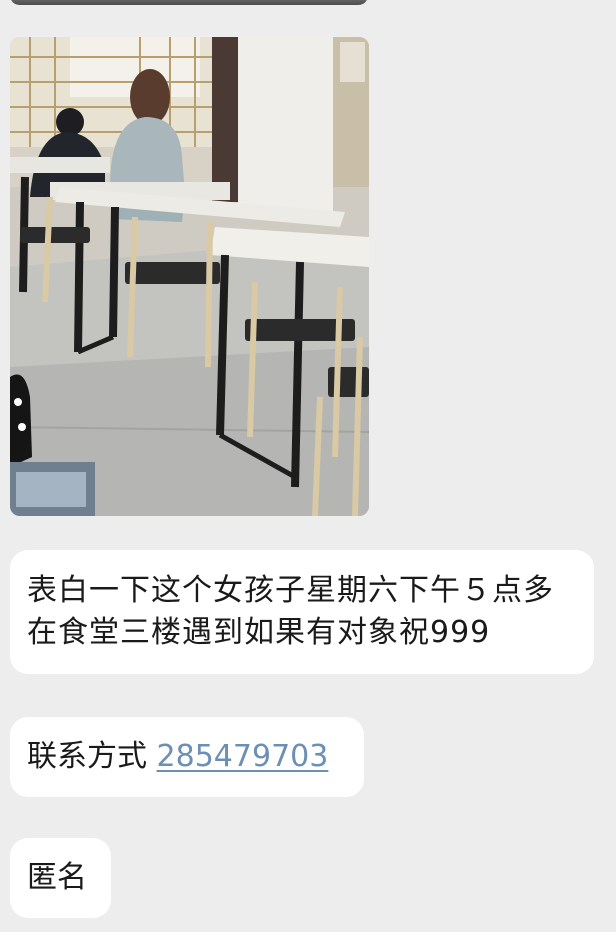 This screenshot has height=932, width=616. Describe the element at coordinates (92, 756) in the screenshot. I see `contact-label: 联系方式` at that location.